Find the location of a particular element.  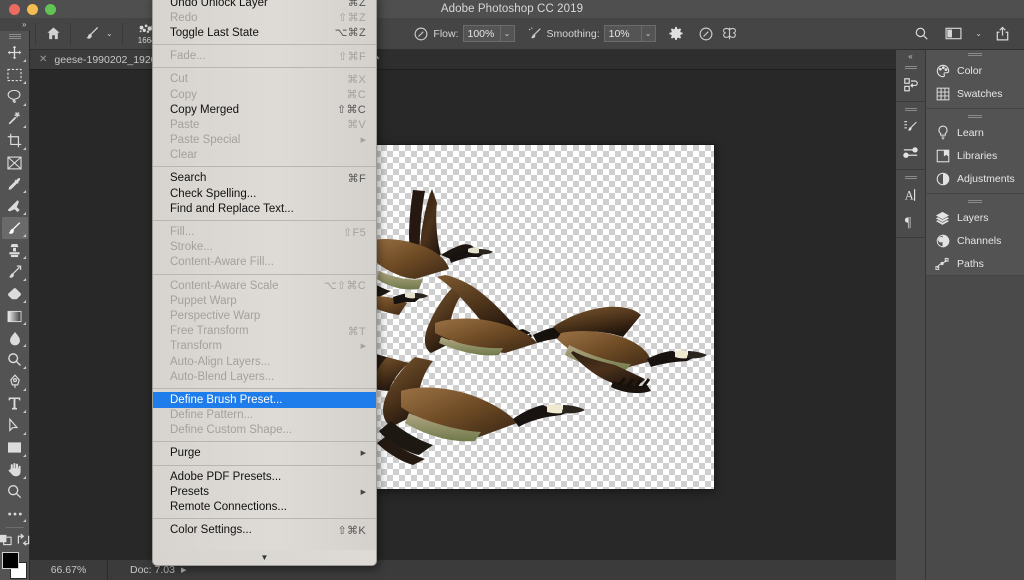

eyedropper-tool is located at coordinates (15, 184).